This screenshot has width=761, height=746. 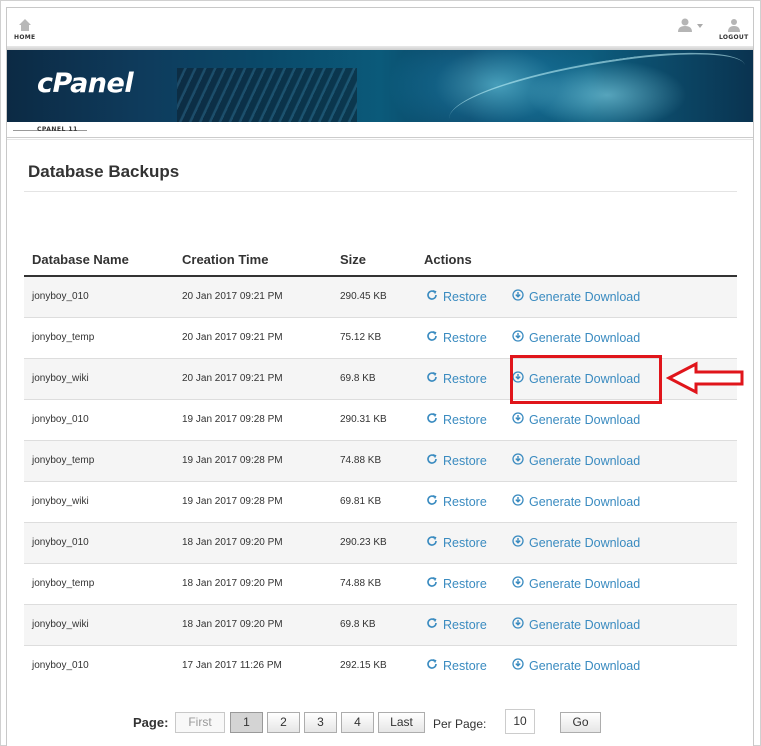 I want to click on header-creation-time: Creation Time, so click(x=253, y=260).